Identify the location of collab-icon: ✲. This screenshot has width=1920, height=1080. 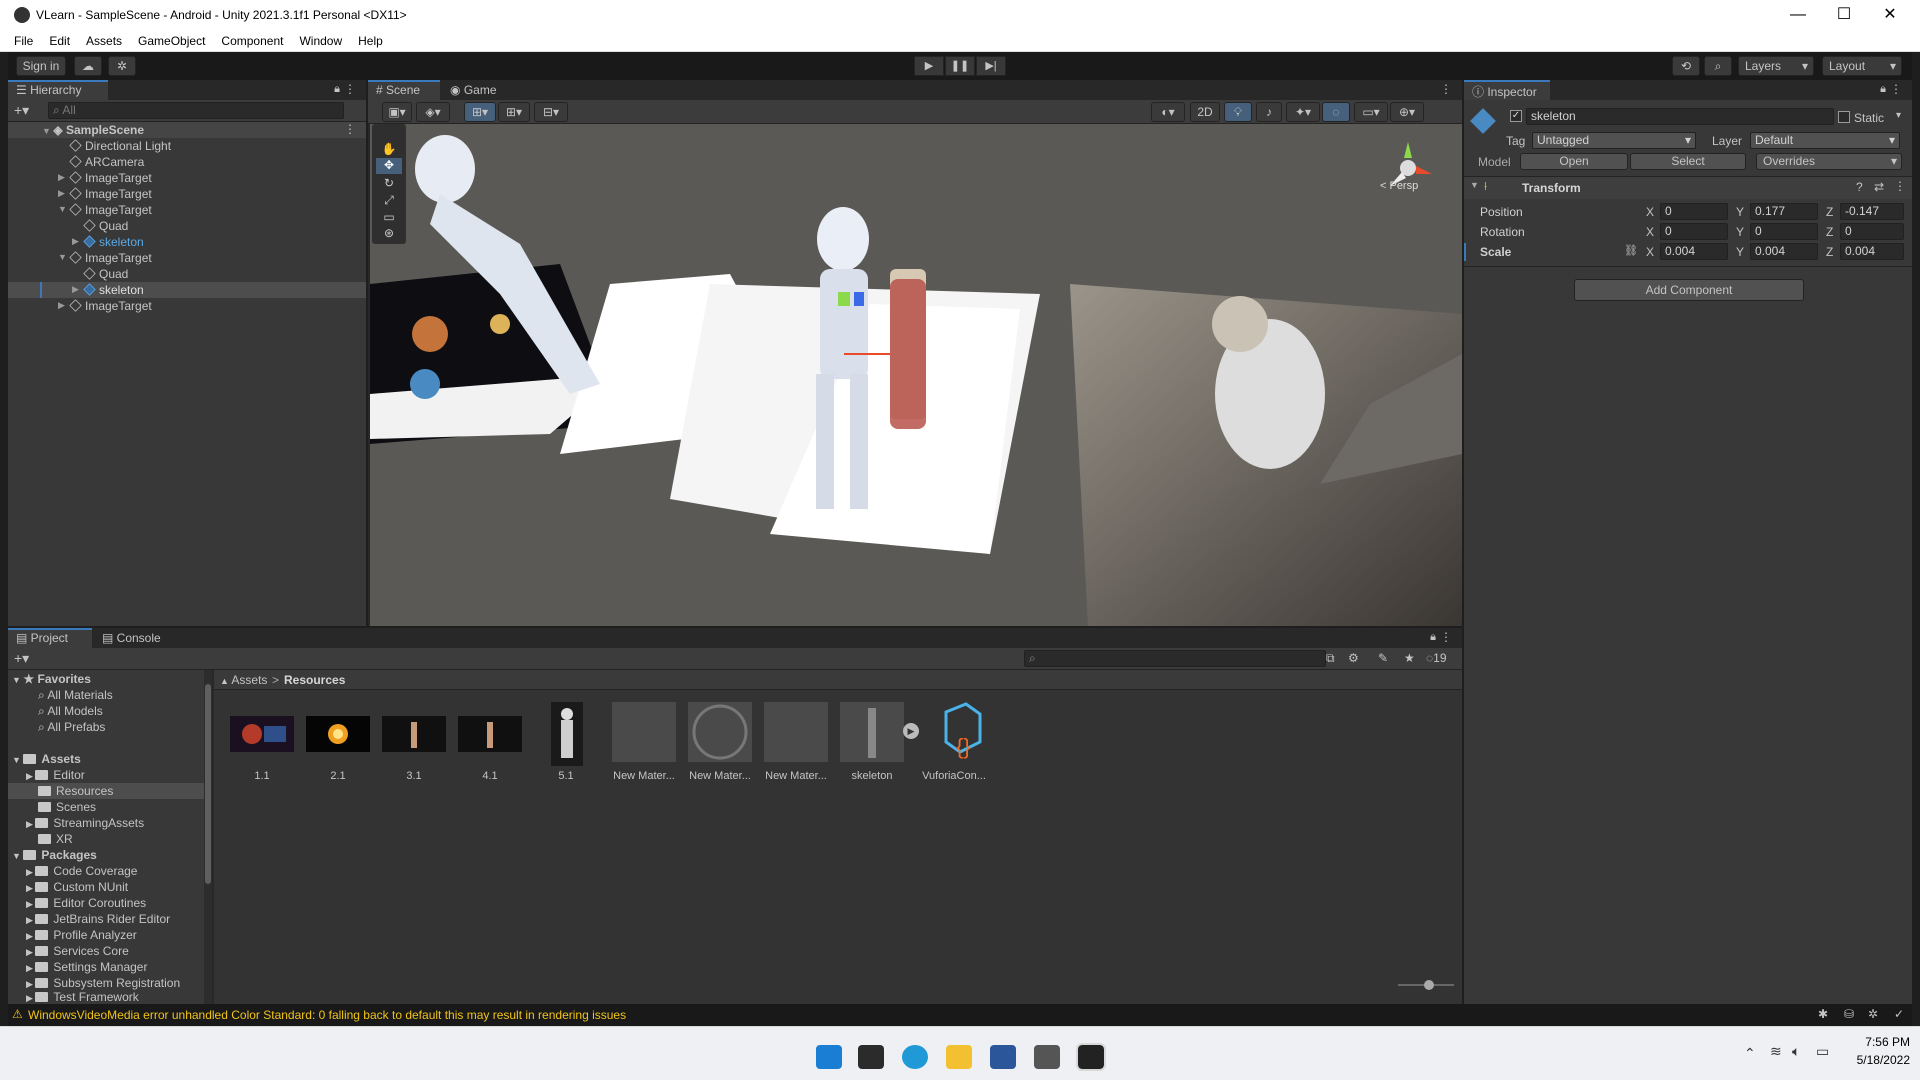
(122, 66).